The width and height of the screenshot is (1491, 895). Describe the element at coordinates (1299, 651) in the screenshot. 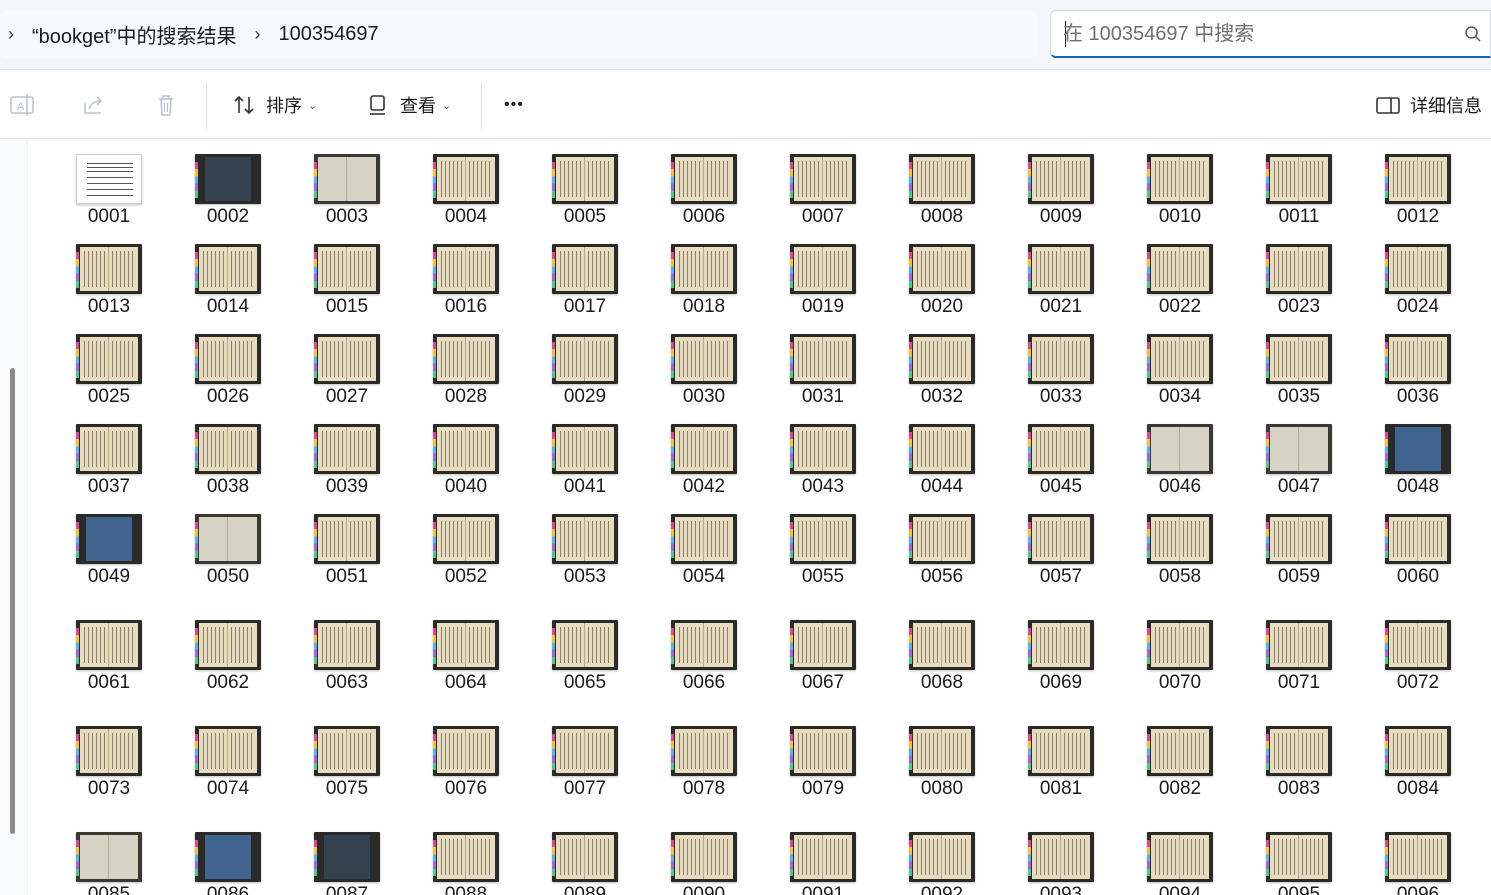

I see `file-item: 0071` at that location.